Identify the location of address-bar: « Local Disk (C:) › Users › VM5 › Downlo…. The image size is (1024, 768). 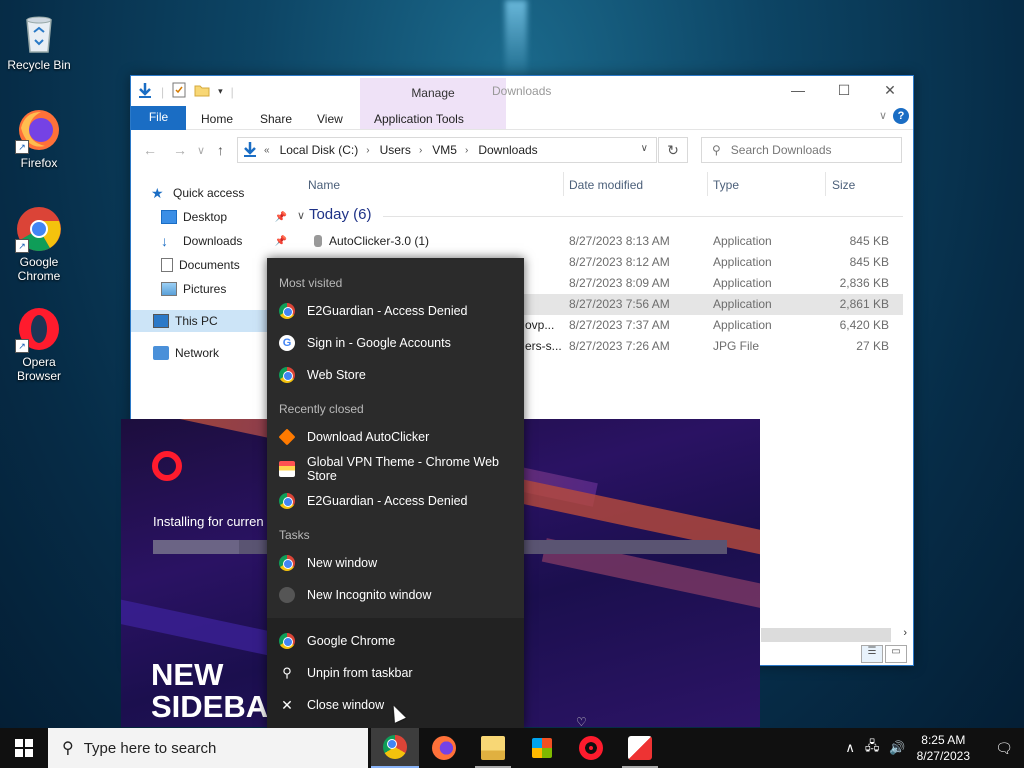
(447, 150).